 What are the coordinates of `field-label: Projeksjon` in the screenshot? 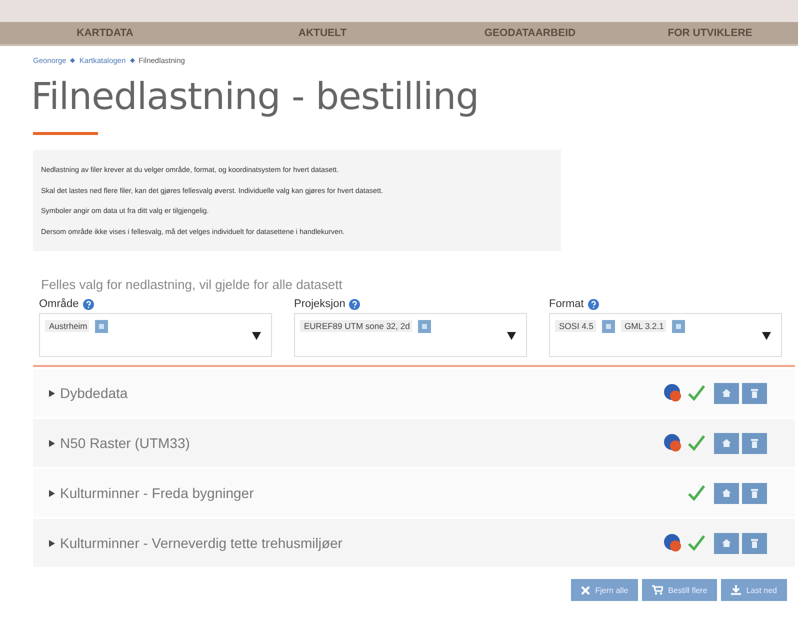 It's located at (320, 304).